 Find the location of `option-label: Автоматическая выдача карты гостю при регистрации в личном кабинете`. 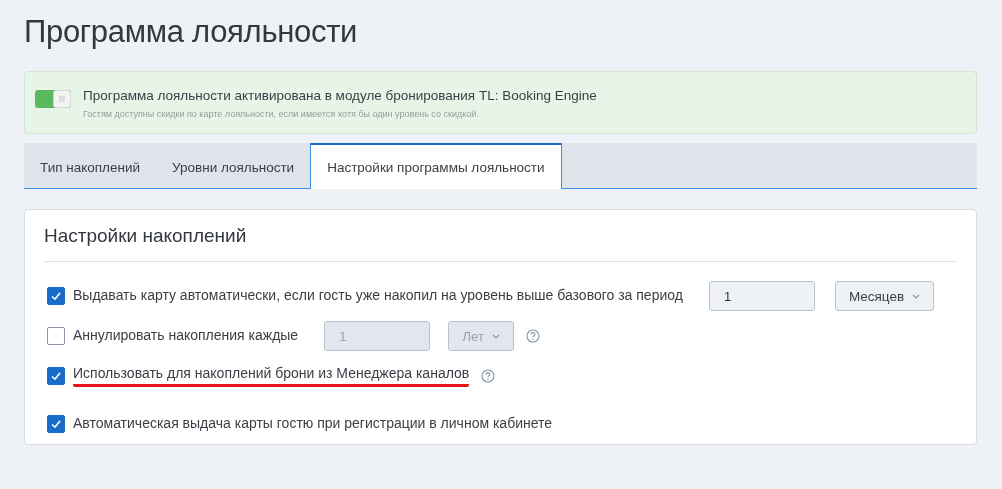

option-label: Автоматическая выдача карты гостю при регистрации в личном кабинете is located at coordinates (313, 423).